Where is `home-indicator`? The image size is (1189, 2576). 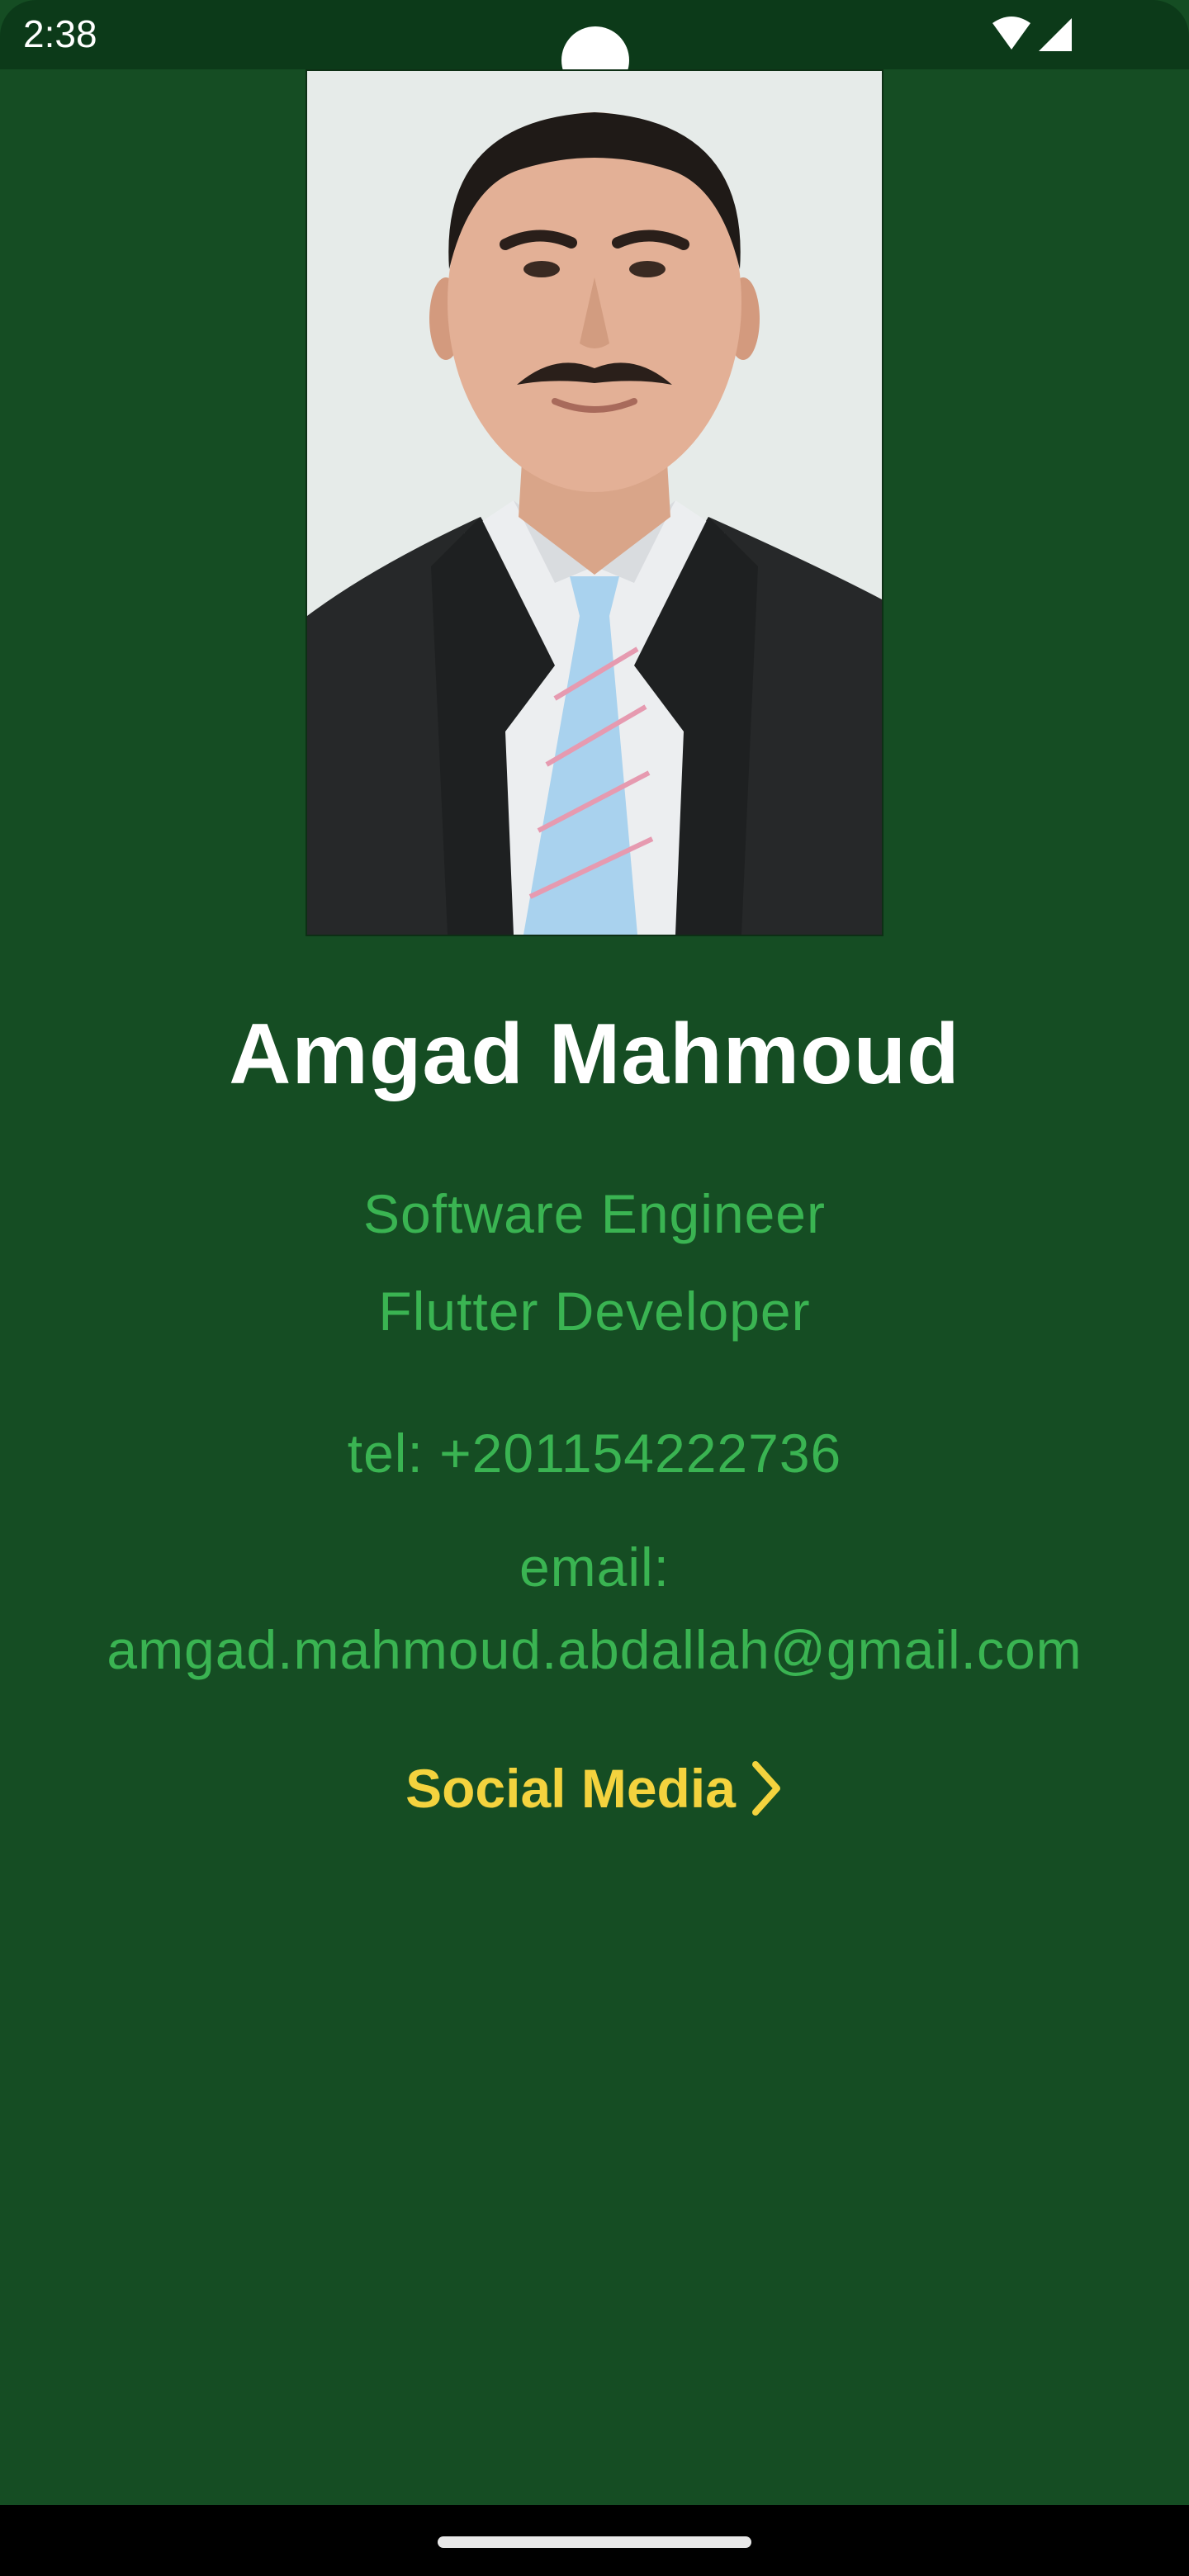 home-indicator is located at coordinates (594, 2542).